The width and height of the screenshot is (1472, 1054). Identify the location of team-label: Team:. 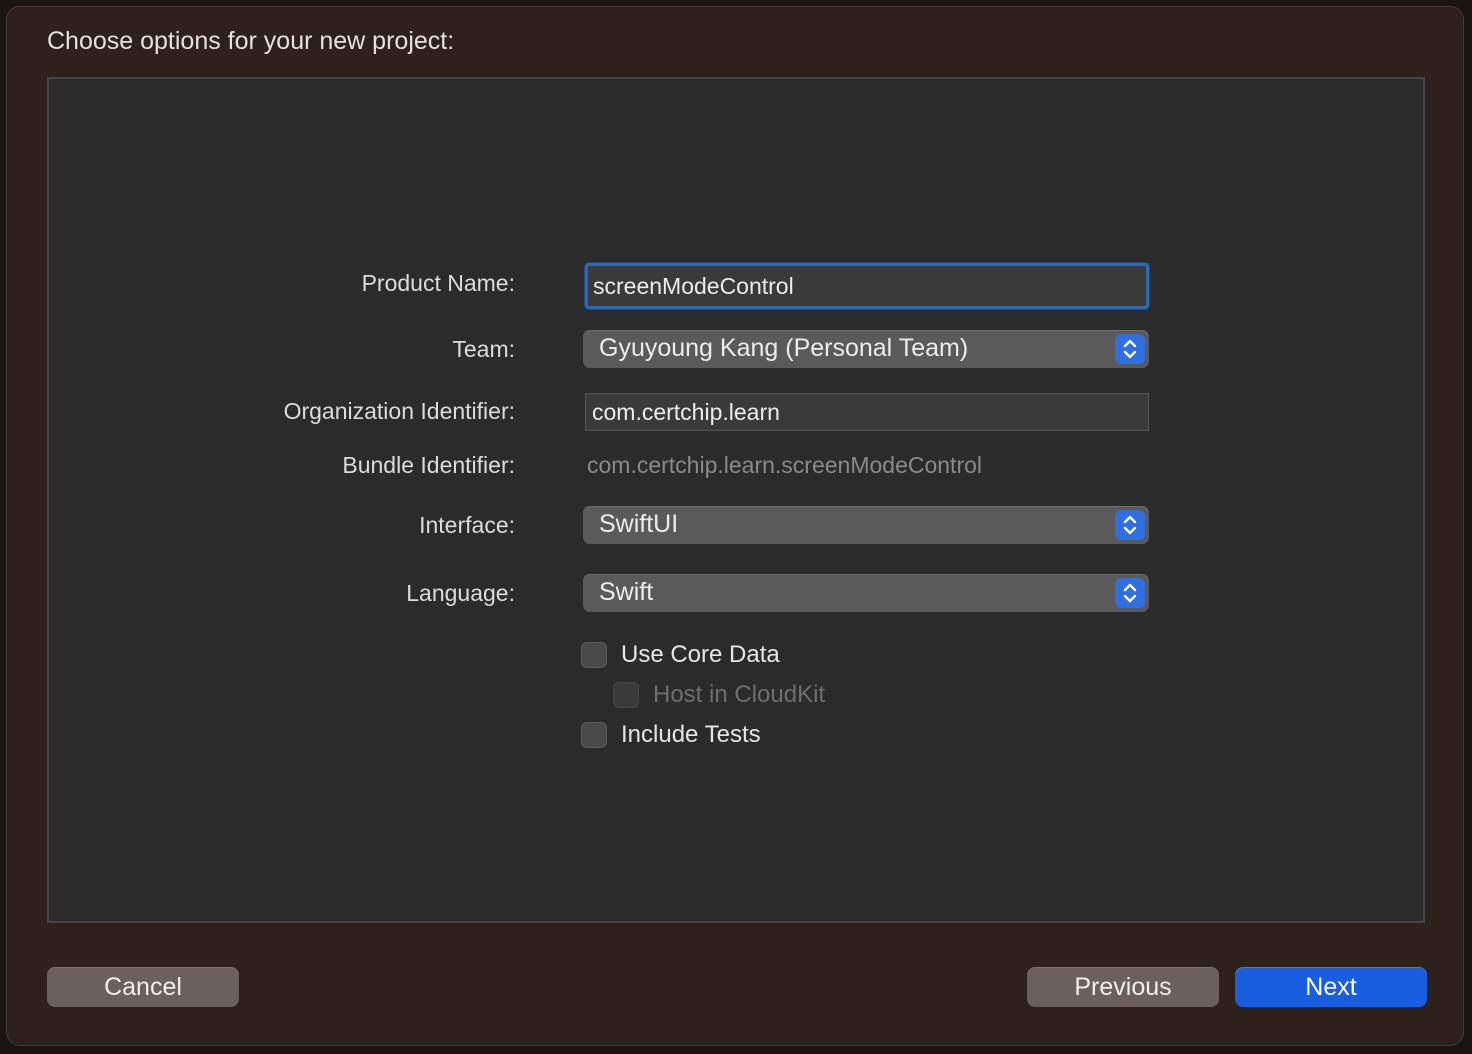
(483, 349).